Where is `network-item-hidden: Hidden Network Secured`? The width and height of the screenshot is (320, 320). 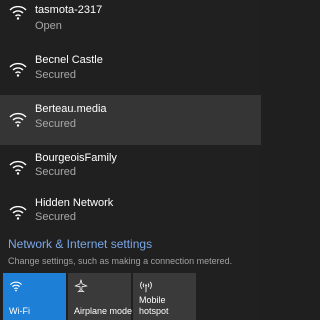 network-item-hidden: Hidden Network Secured is located at coordinates (130, 218).